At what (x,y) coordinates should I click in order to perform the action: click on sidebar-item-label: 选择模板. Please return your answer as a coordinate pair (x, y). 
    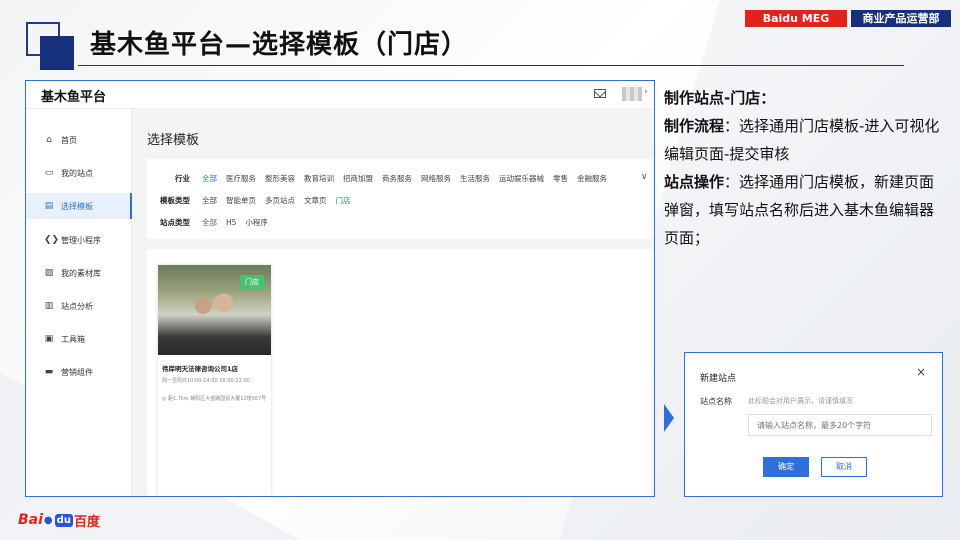
    Looking at the image, I should click on (77, 206).